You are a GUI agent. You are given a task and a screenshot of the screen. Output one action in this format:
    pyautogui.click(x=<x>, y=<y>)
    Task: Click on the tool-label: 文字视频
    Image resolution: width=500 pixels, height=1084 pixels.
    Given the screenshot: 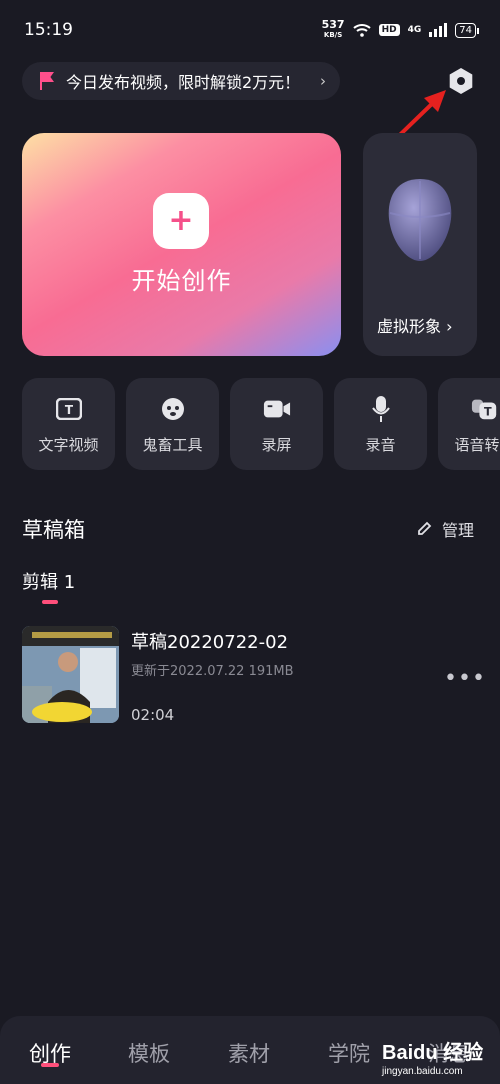 What is the action you would take?
    pyautogui.click(x=68, y=445)
    